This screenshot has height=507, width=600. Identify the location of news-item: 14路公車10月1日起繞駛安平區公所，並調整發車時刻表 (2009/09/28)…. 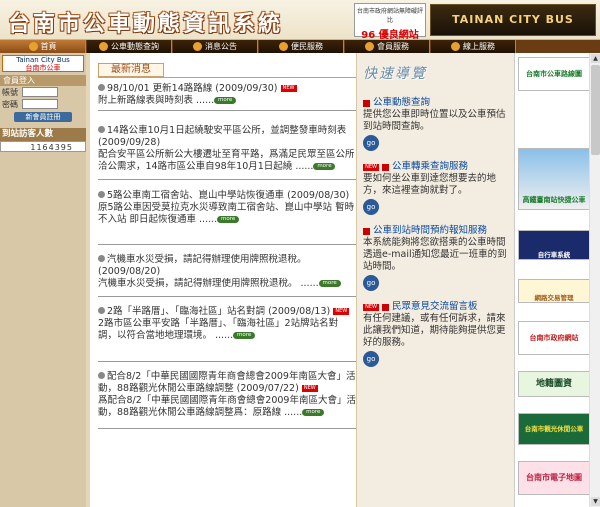
(227, 149).